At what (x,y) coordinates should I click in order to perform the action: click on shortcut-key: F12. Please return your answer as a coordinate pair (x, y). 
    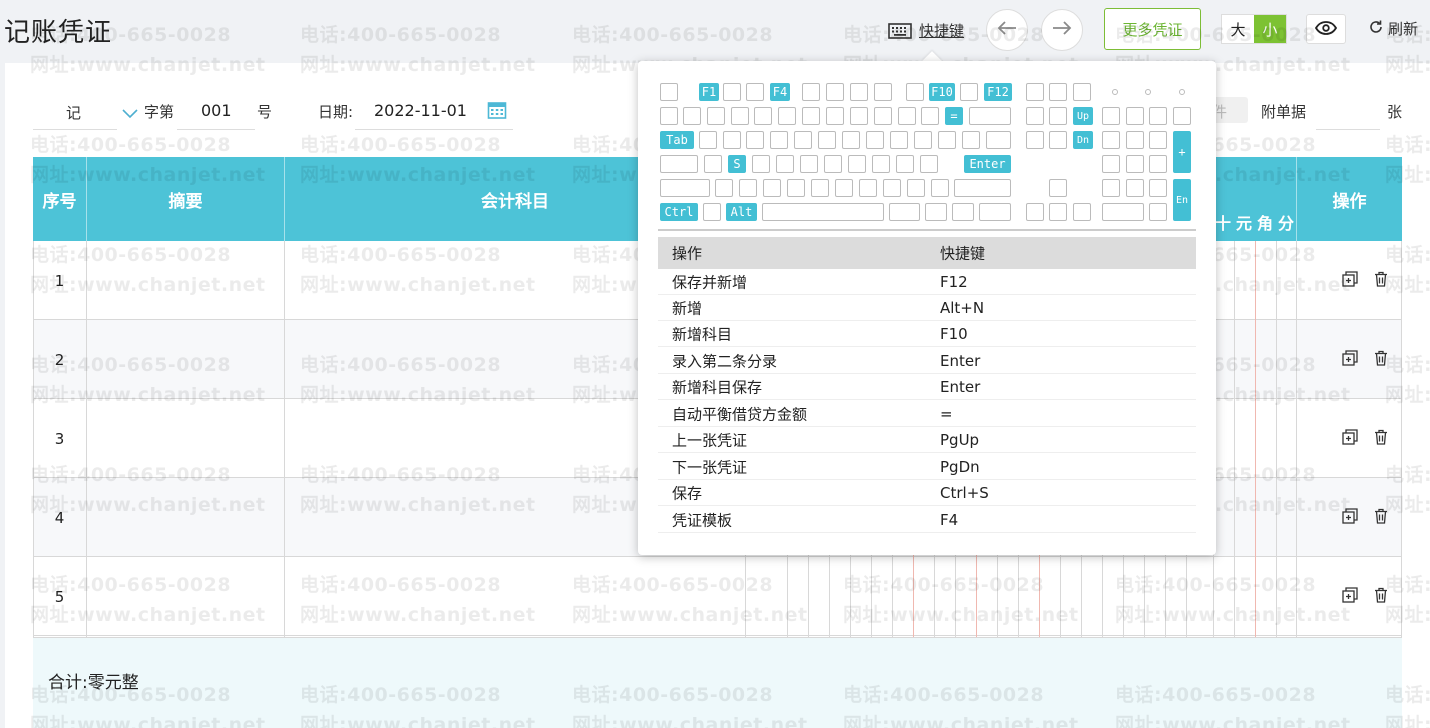
    Looking at the image, I should click on (954, 281).